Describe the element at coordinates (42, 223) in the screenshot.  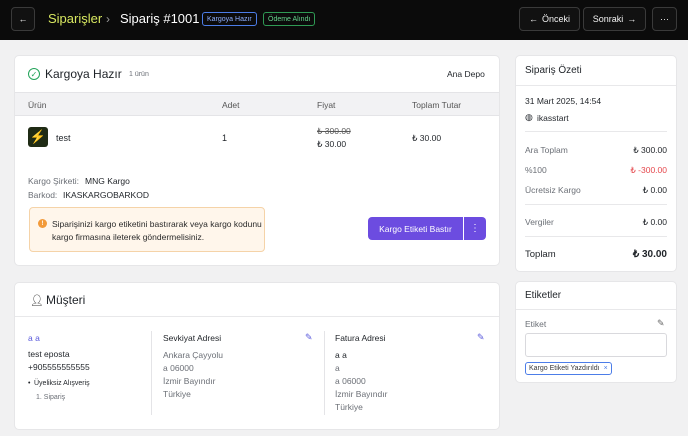
I see `warning-icon: !` at that location.